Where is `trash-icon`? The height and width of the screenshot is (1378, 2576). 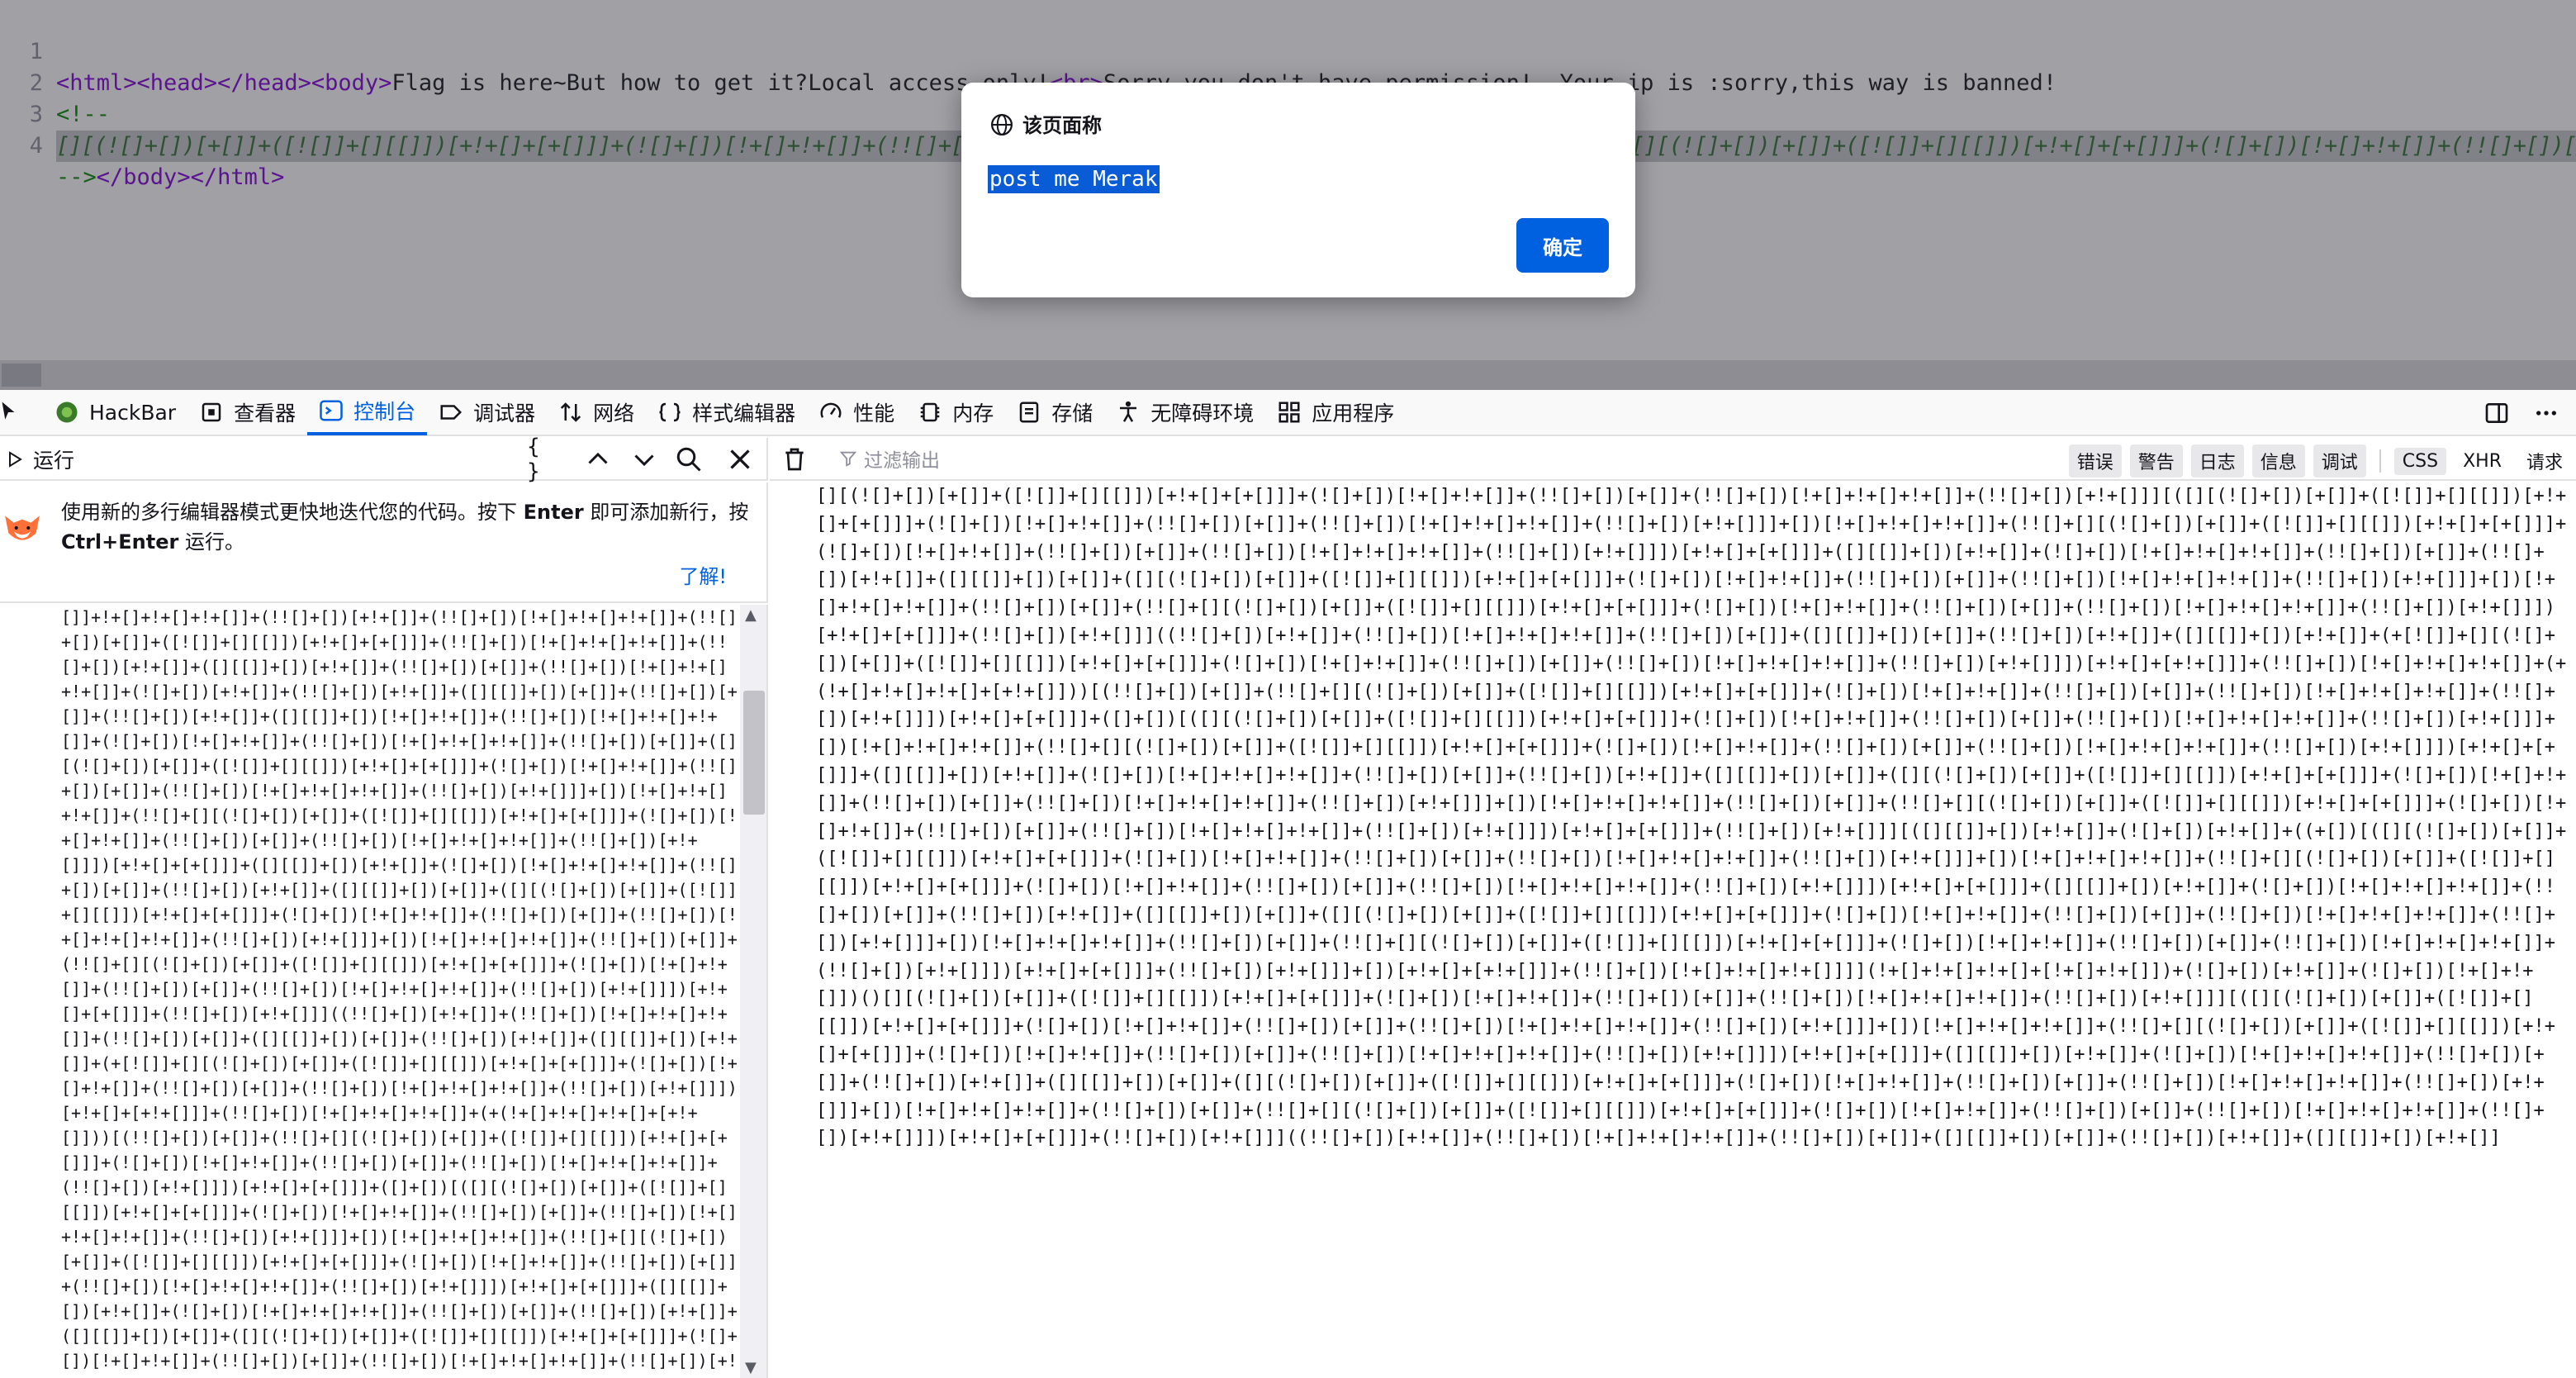
trash-icon is located at coordinates (794, 460).